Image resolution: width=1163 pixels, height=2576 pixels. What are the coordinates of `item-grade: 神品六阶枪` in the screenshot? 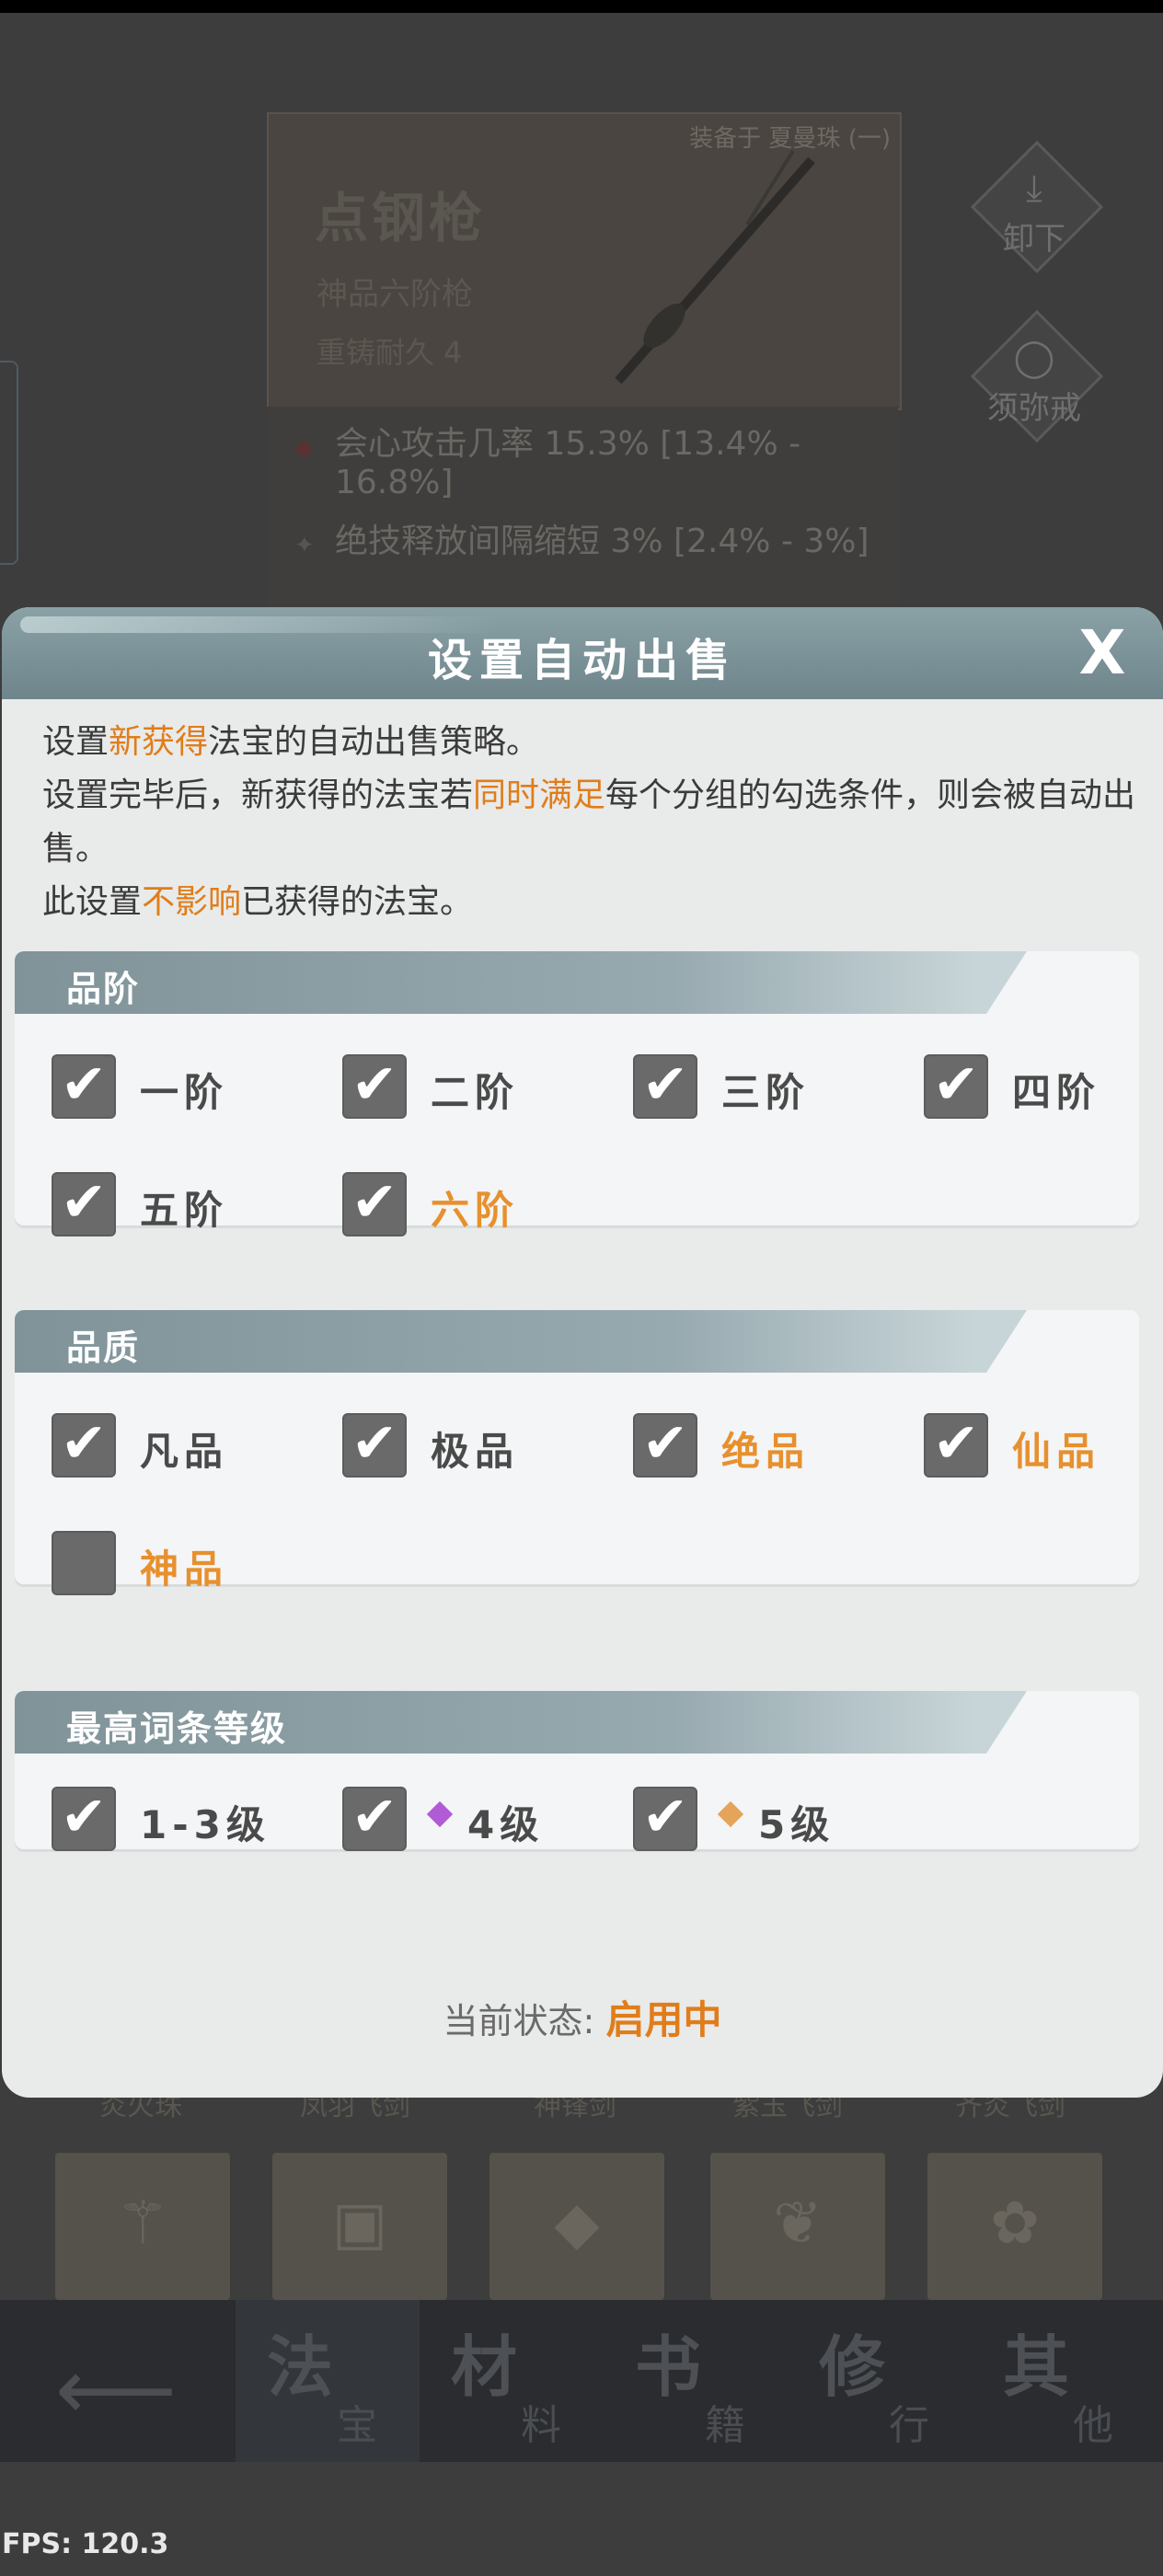 It's located at (395, 294).